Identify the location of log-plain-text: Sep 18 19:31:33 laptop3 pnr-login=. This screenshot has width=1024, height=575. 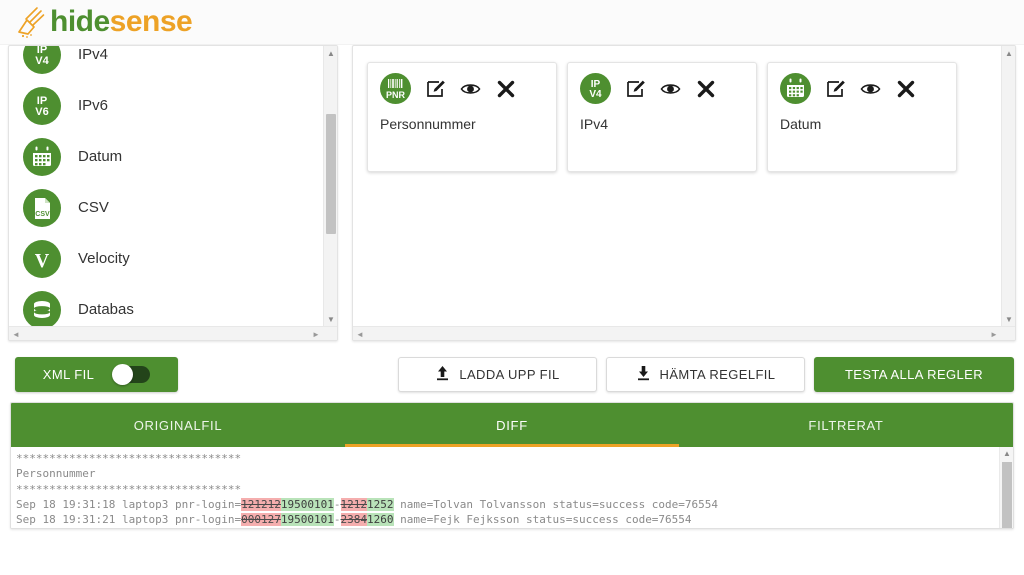
(128, 528).